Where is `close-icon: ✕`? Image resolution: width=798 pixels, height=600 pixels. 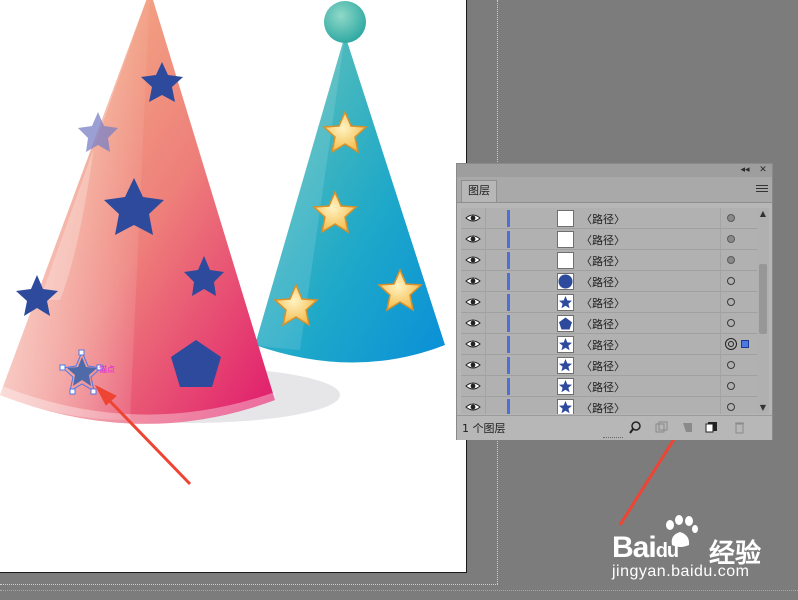
close-icon: ✕ is located at coordinates (763, 170).